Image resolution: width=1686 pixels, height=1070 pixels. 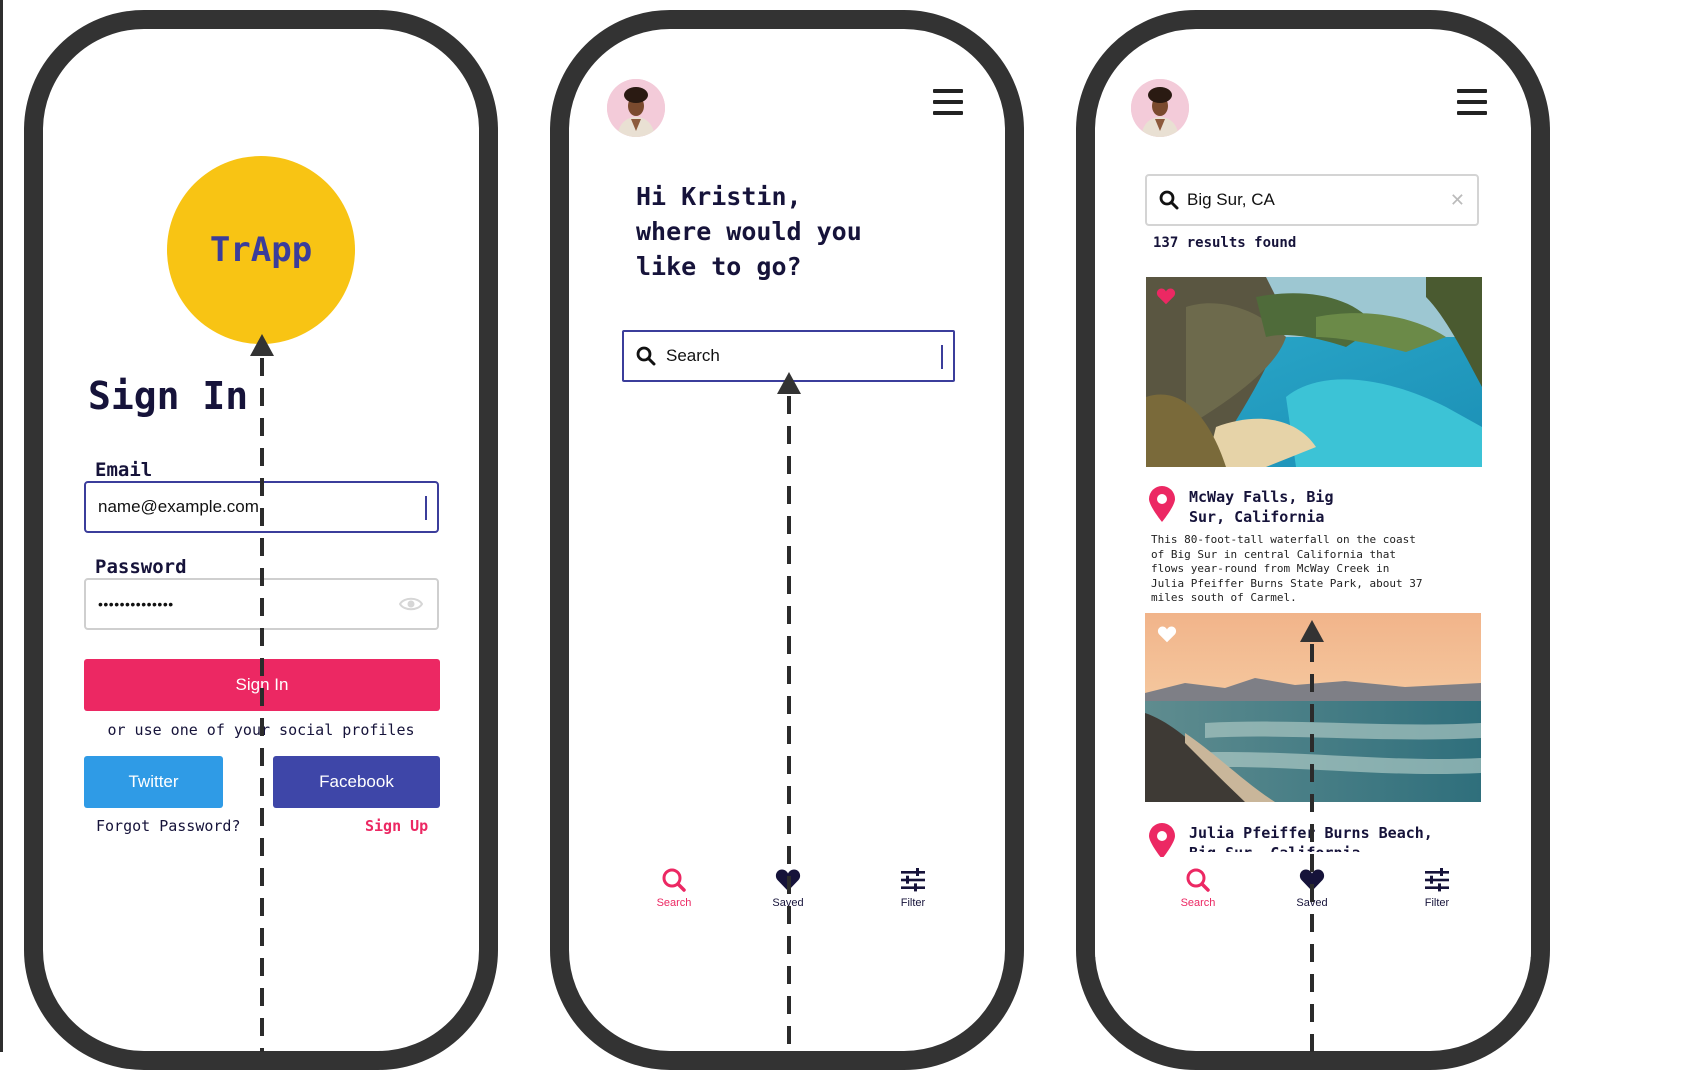 I want to click on place-desc-line: of Big Sur in central California that, so click(x=1274, y=554).